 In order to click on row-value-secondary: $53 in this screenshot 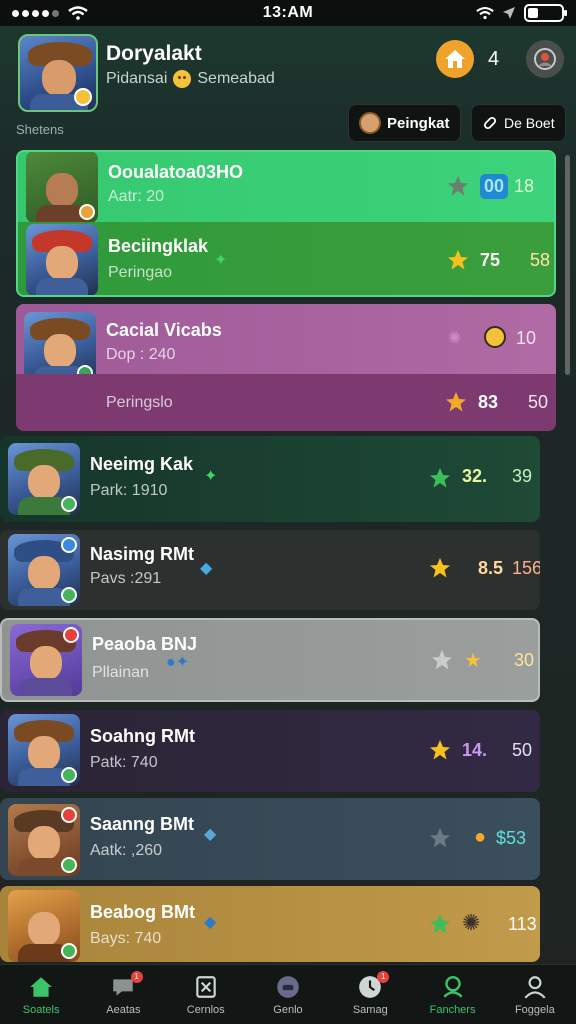, I will do `click(511, 838)`.